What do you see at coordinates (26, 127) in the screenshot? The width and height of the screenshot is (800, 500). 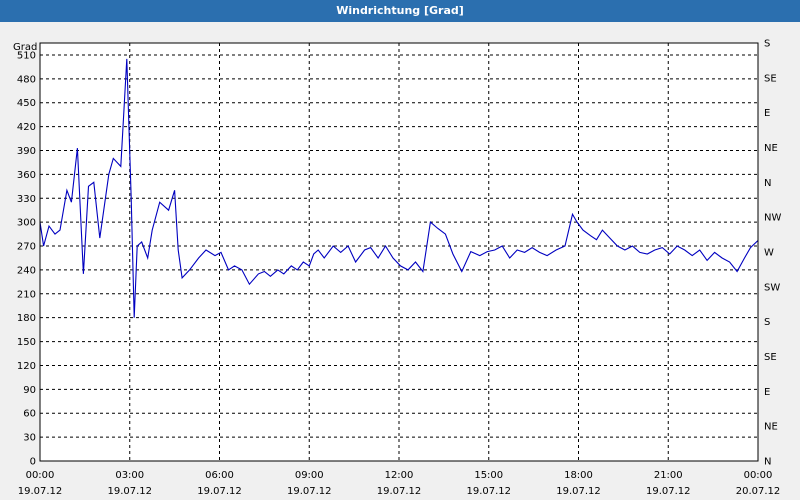 I see `y-tick-label: 420` at bounding box center [26, 127].